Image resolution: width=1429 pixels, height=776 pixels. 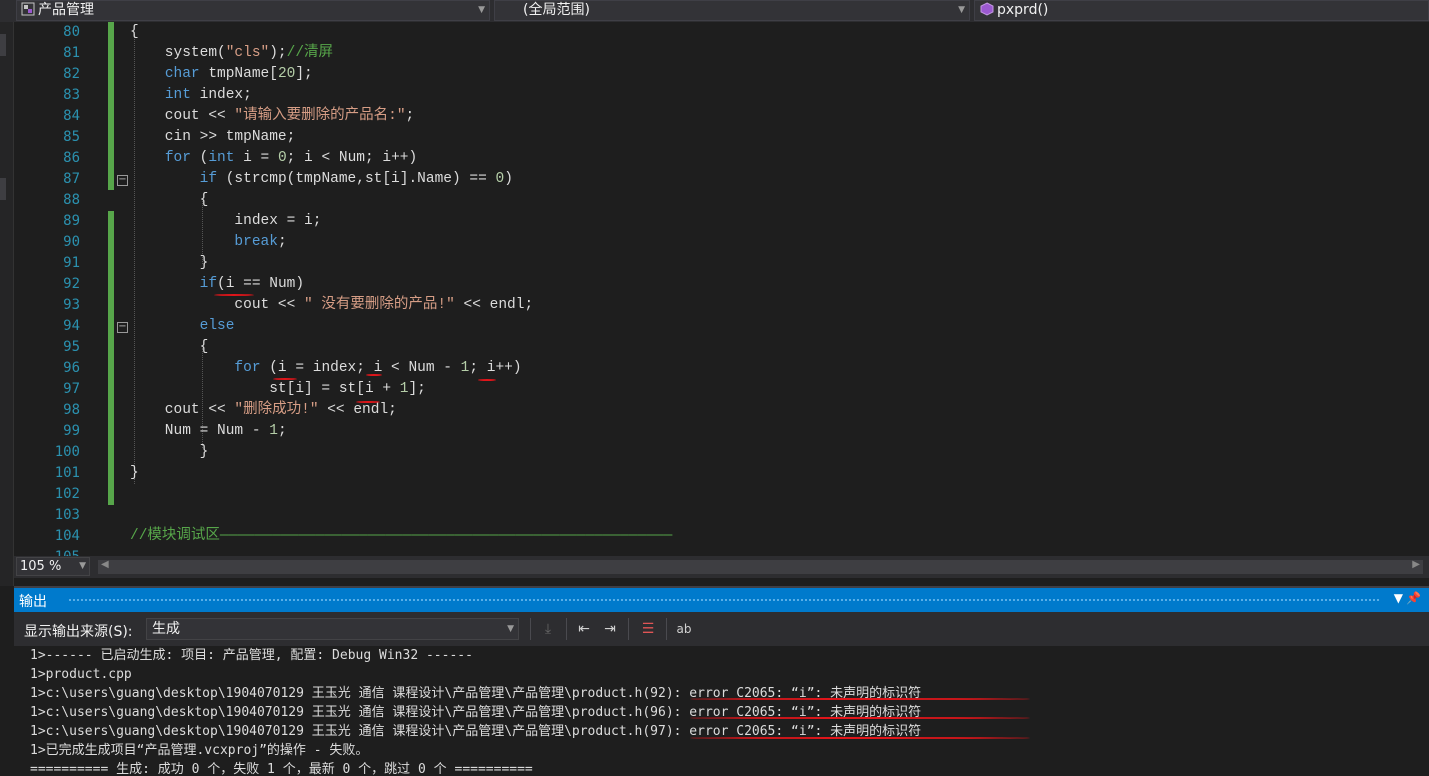 I want to click on scope-name: (全局范围), so click(x=556, y=10).